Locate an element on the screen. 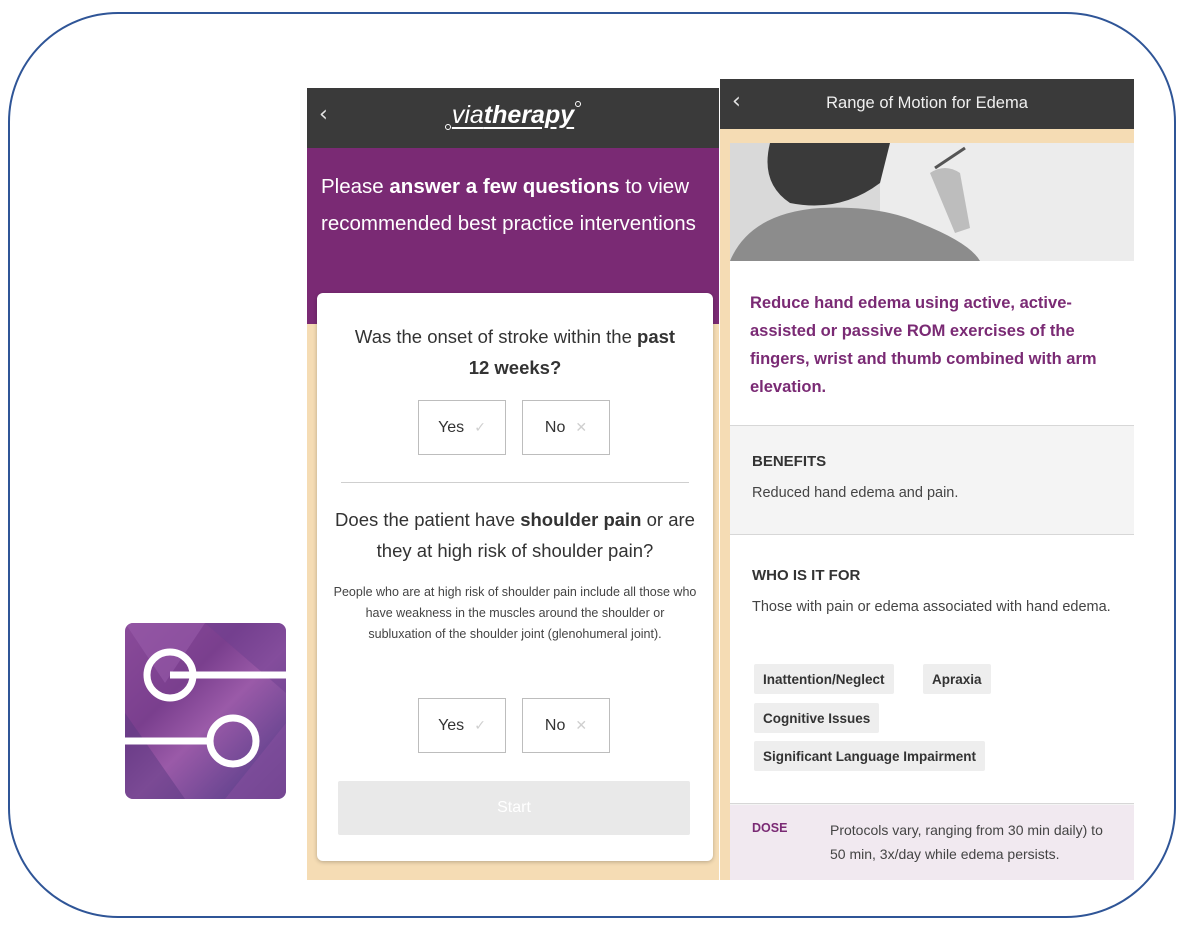 This screenshot has width=1184, height=927. onset-yes-button: Yes ✓ is located at coordinates (462, 427).